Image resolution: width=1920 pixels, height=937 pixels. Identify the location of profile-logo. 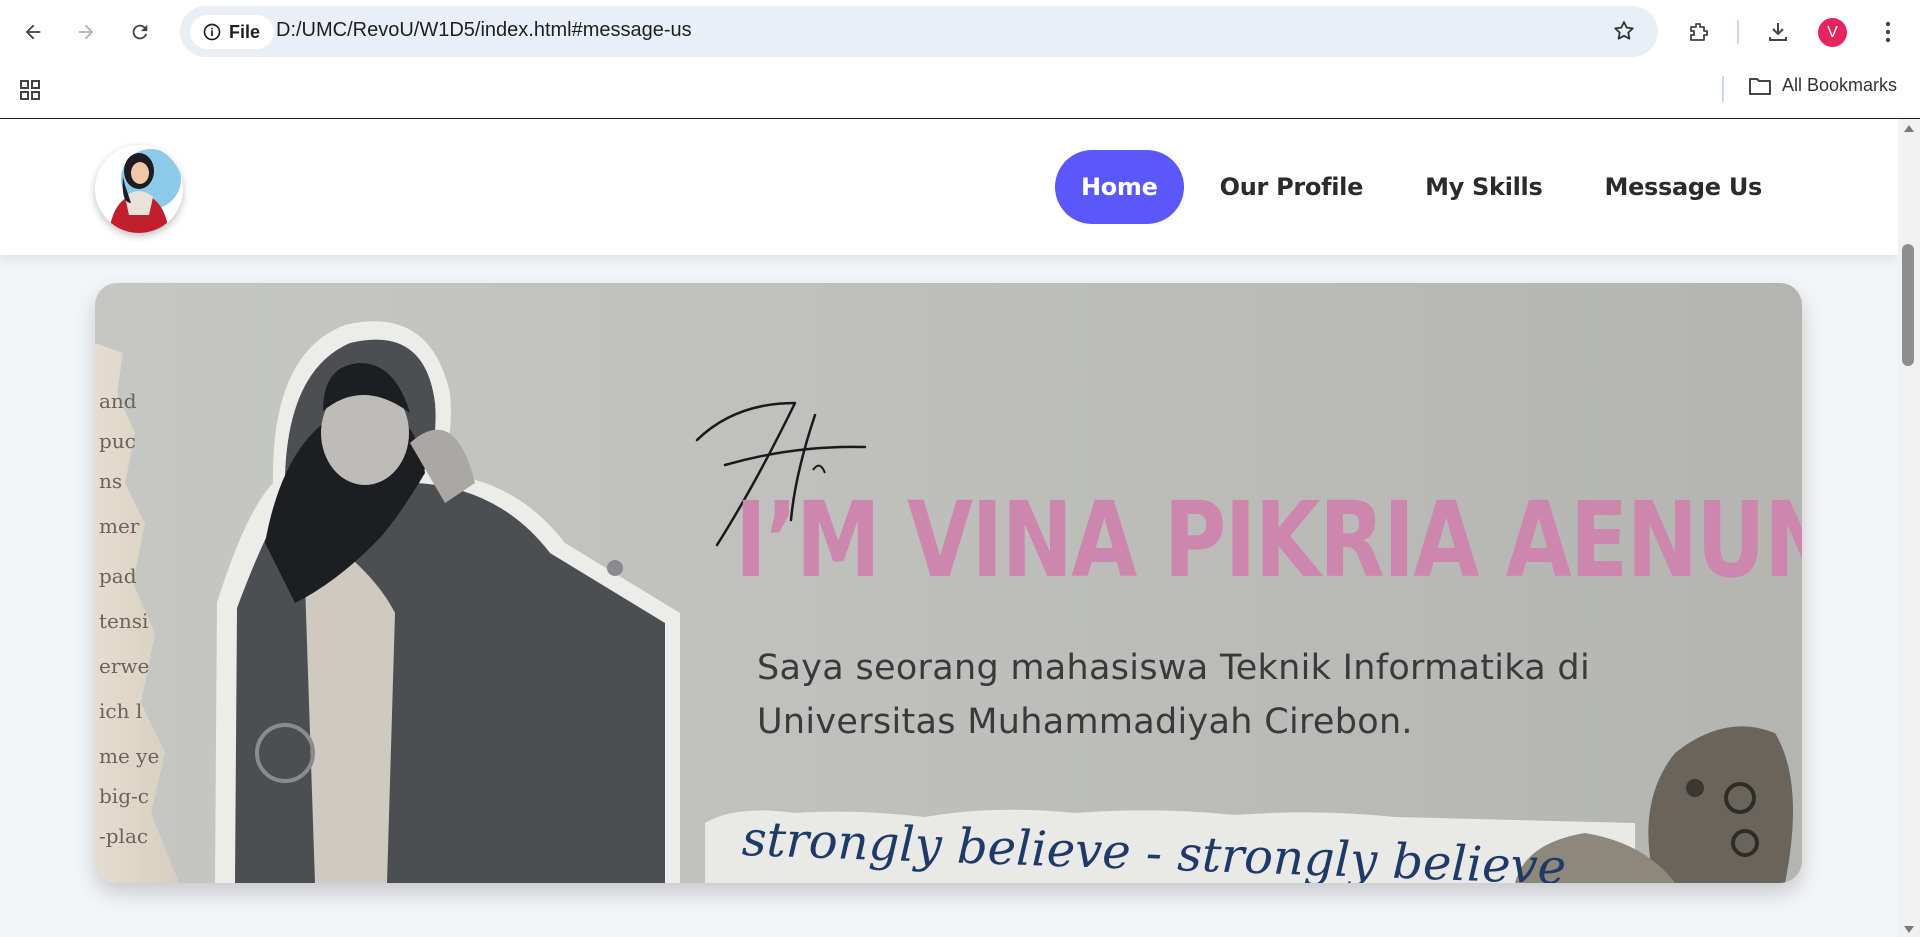
(139, 189).